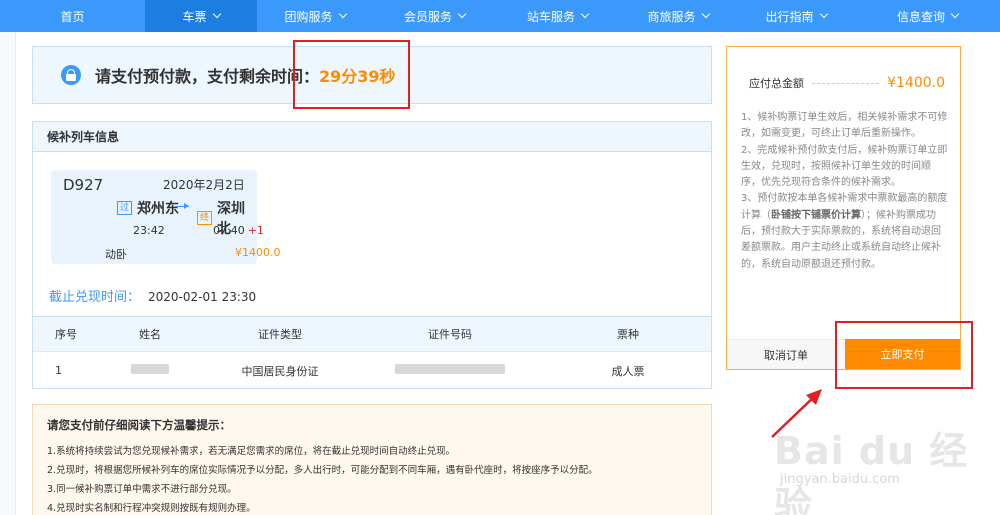  What do you see at coordinates (83, 185) in the screenshot?
I see `train-number: D927` at bounding box center [83, 185].